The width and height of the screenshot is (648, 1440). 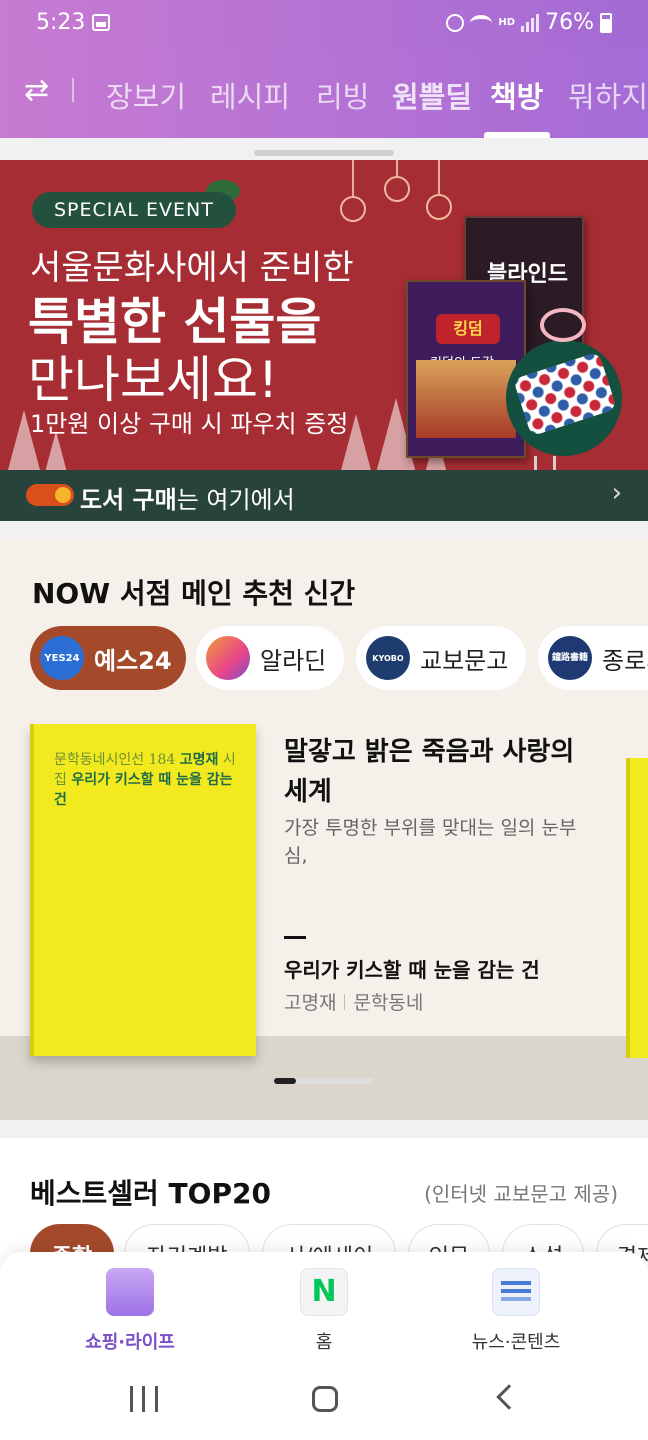 What do you see at coordinates (295, 937) in the screenshot?
I see `dash-divider` at bounding box center [295, 937].